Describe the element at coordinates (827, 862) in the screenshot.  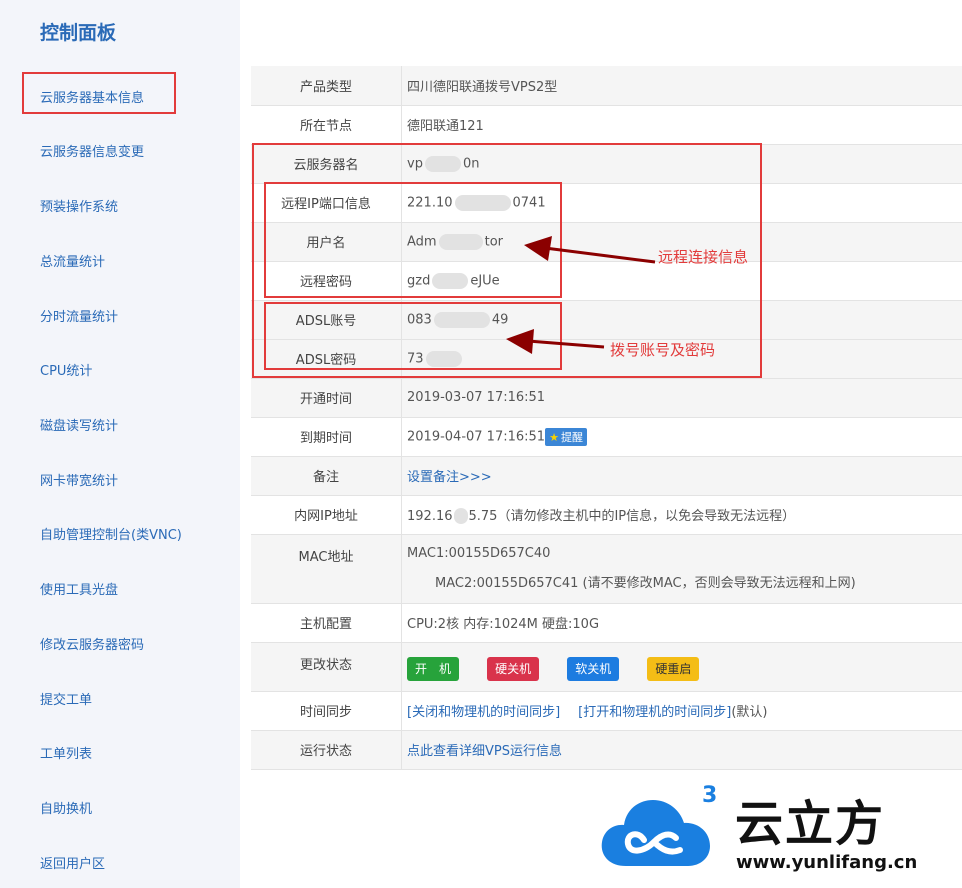
I see `brand-logo-url: www.yunlifang.cn` at that location.